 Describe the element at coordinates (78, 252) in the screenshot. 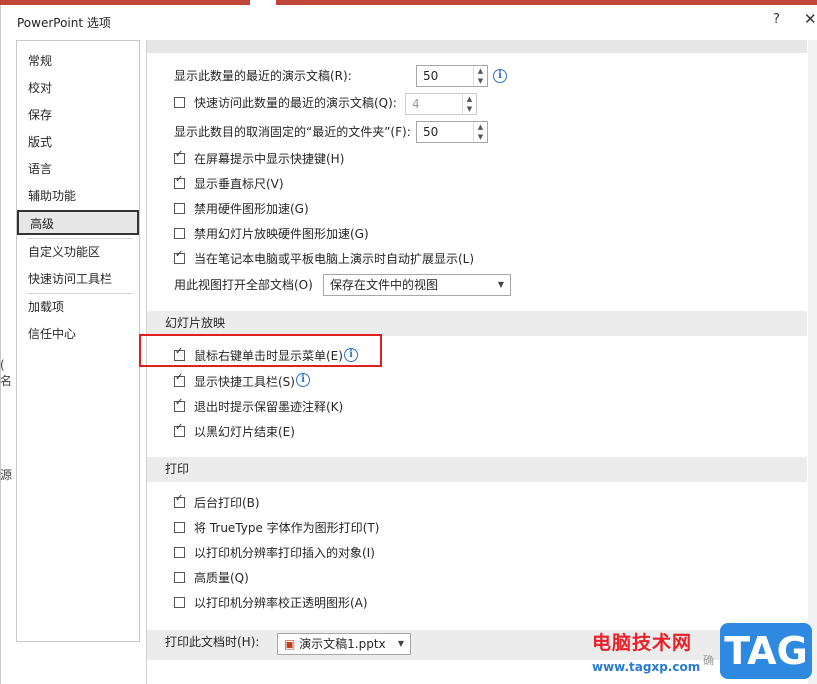

I see `nav-item-customize-ribbon: 自定义功能区` at that location.